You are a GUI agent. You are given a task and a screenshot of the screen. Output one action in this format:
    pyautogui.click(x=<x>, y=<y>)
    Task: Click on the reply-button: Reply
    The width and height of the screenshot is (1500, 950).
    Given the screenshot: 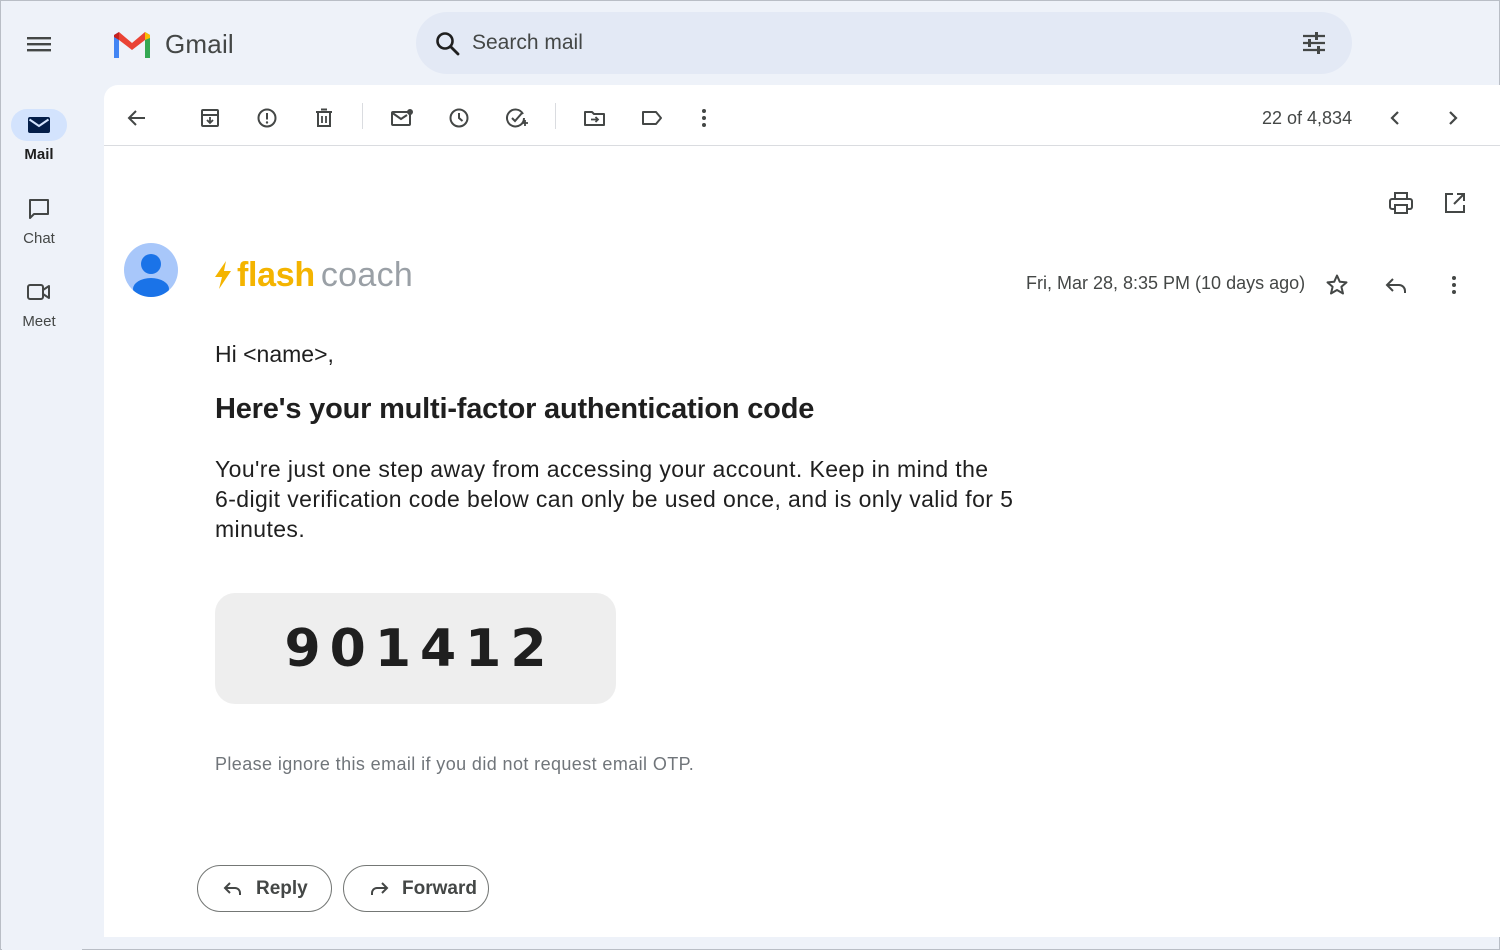 What is the action you would take?
    pyautogui.click(x=264, y=888)
    